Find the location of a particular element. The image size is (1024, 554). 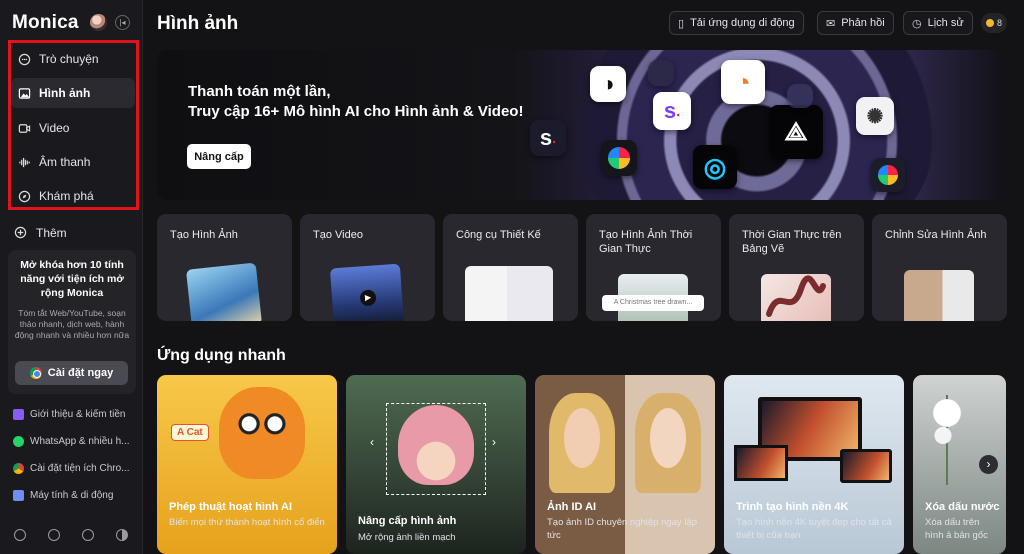

brush-stroke-icon is located at coordinates (796, 296).